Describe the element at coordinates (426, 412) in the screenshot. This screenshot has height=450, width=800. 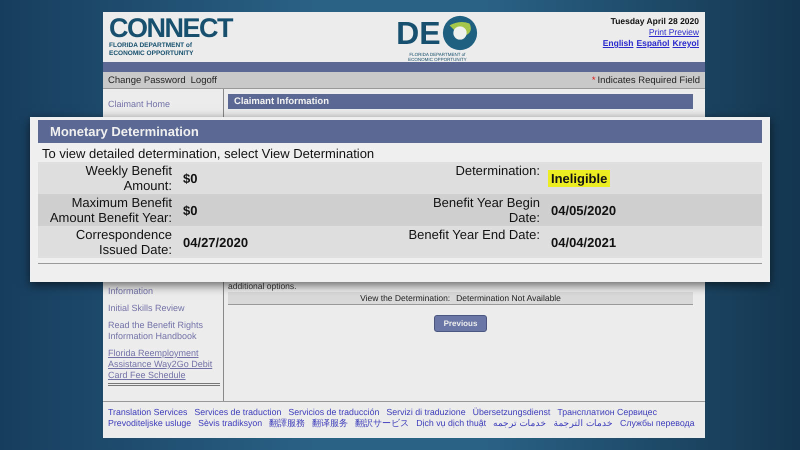
I see `translation-link: Servizi di traduzione` at that location.